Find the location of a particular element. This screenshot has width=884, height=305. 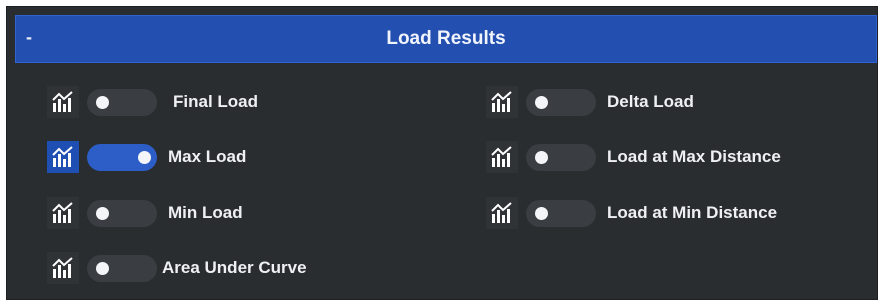

panel-title: Load Results is located at coordinates (446, 38).